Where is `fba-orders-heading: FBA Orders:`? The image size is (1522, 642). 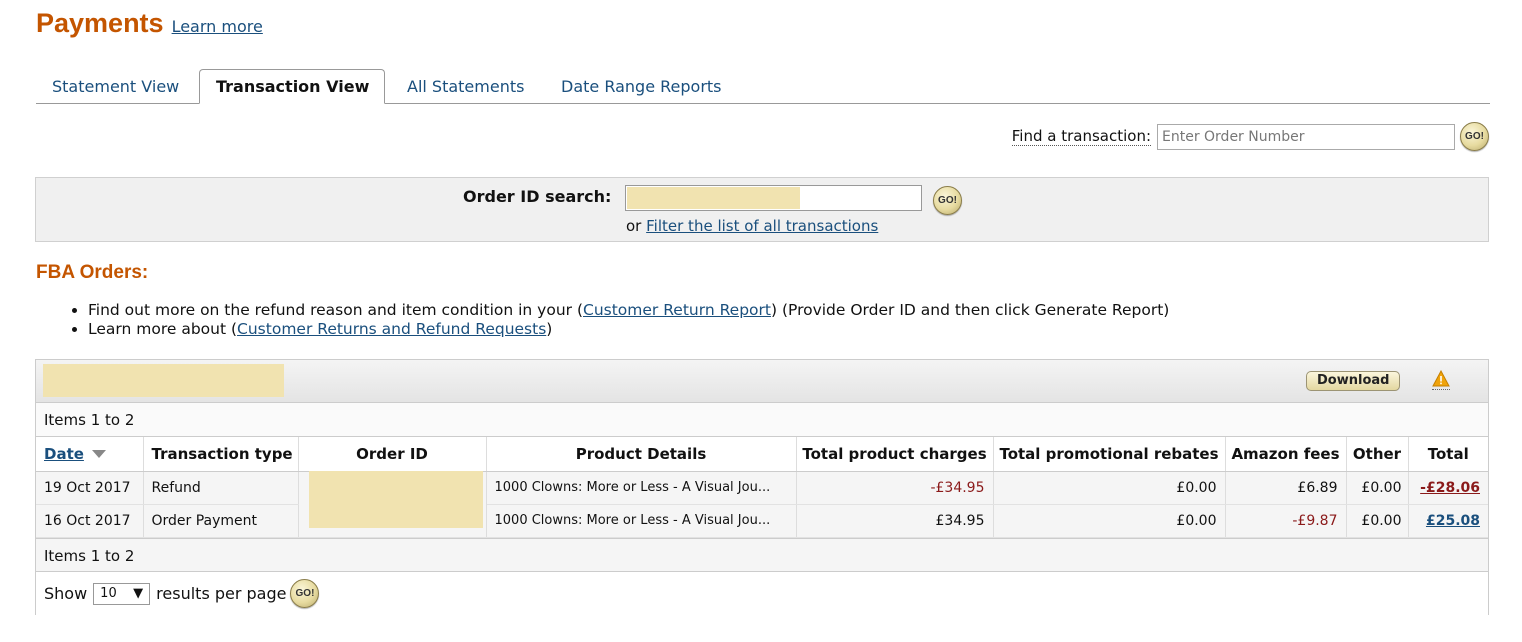
fba-orders-heading: FBA Orders: is located at coordinates (92, 272).